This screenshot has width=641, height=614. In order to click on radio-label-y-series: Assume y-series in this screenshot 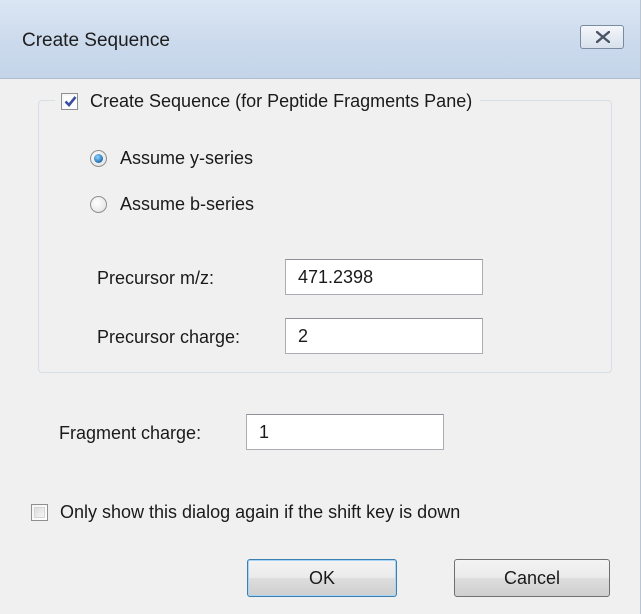, I will do `click(186, 158)`.